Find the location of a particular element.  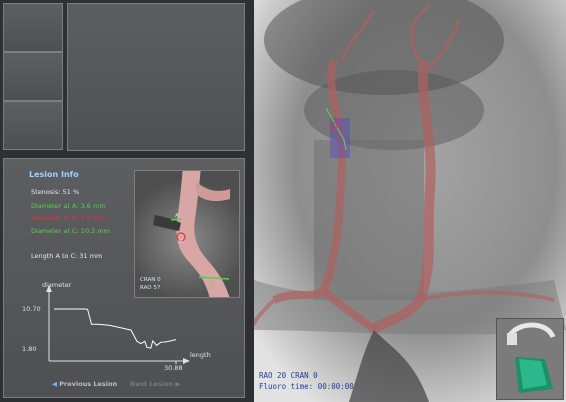

arrow-left-icon: ◀ is located at coordinates (54, 384).